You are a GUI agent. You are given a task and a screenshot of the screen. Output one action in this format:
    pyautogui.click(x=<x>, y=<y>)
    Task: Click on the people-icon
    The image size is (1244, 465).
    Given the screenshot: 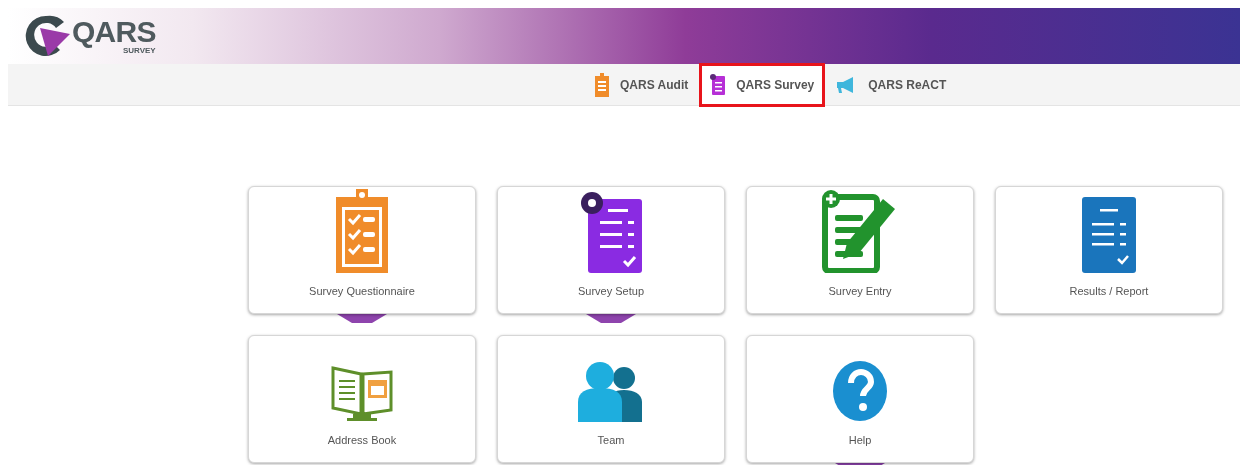 What is the action you would take?
    pyautogui.click(x=611, y=390)
    